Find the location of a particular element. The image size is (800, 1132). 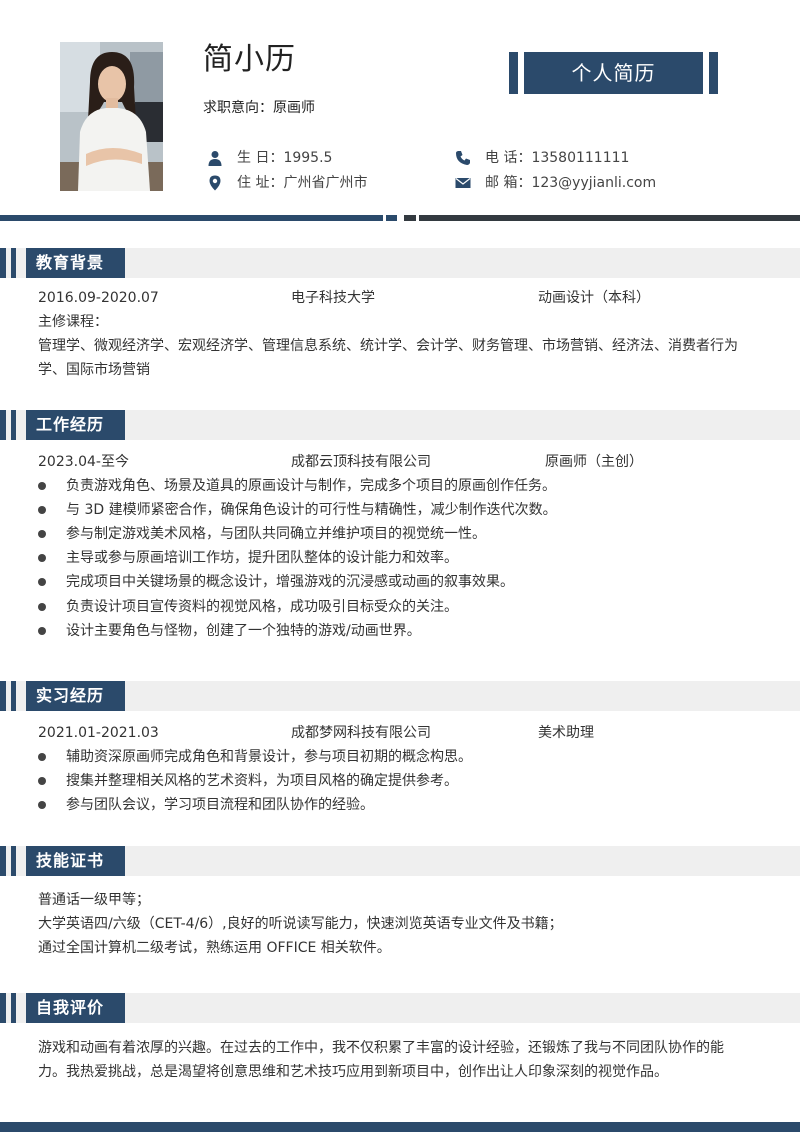

info-phone: 电 话：13580111111 is located at coordinates (542, 158).